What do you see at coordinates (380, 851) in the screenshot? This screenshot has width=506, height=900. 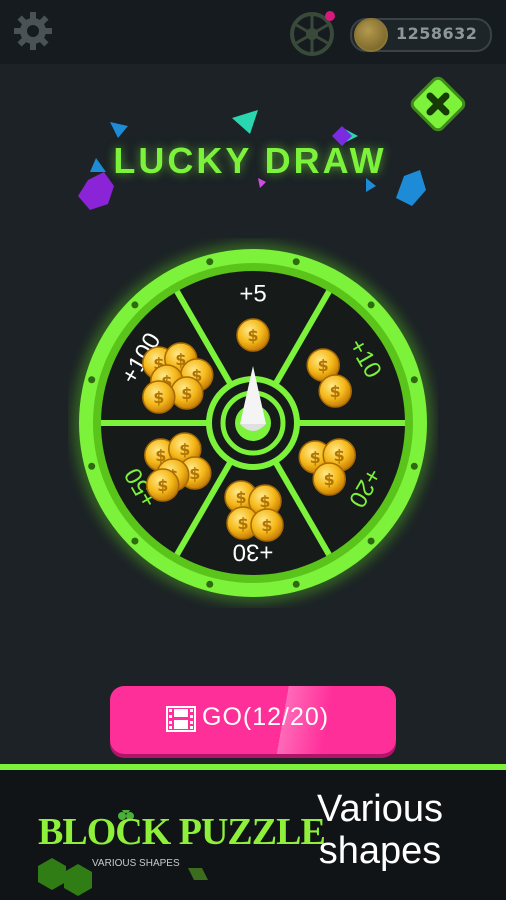 I see `tagline-line-2: shapes` at bounding box center [380, 851].